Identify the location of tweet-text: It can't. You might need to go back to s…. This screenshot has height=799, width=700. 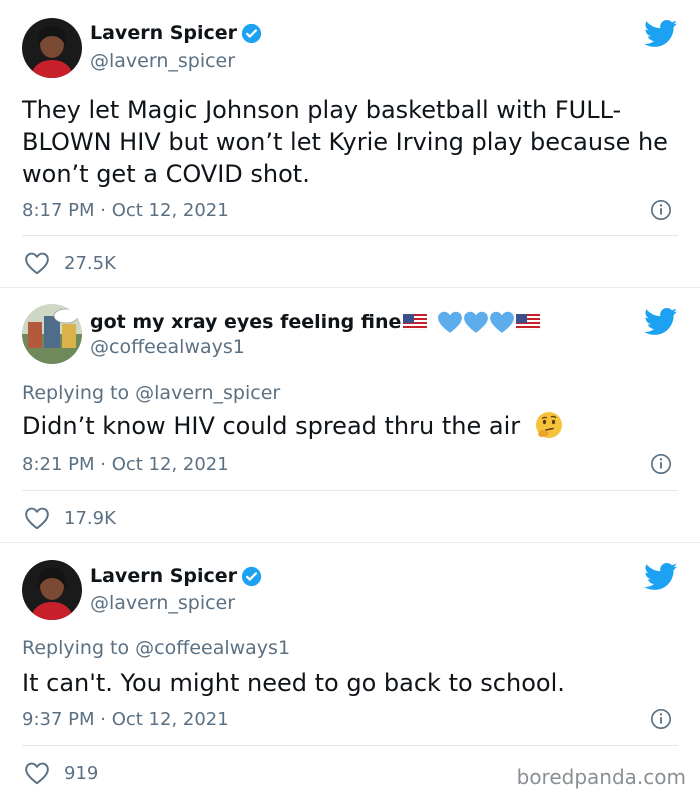
(293, 683).